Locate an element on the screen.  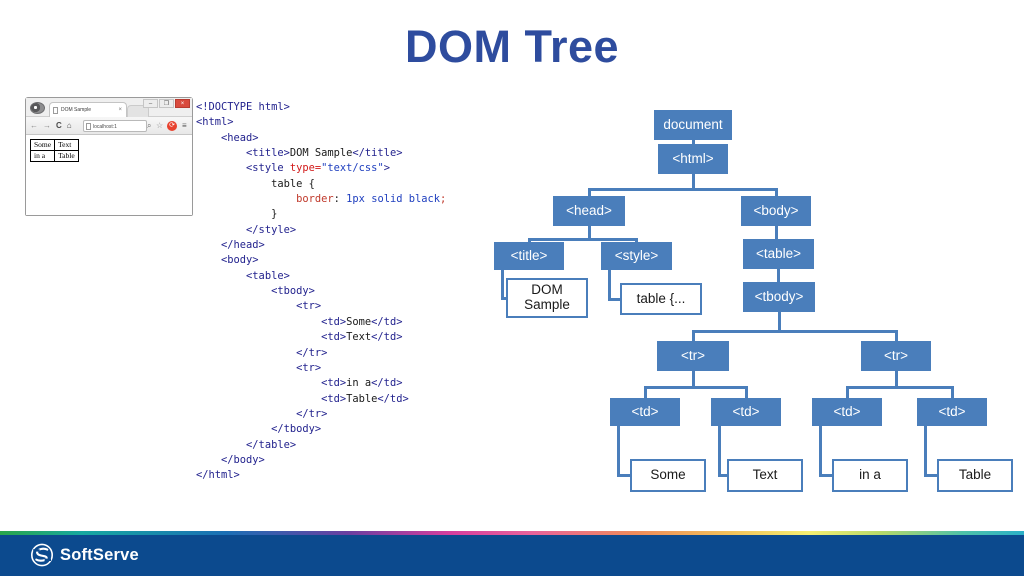
tree-node-tr1: <tr> is located at coordinates (693, 356).